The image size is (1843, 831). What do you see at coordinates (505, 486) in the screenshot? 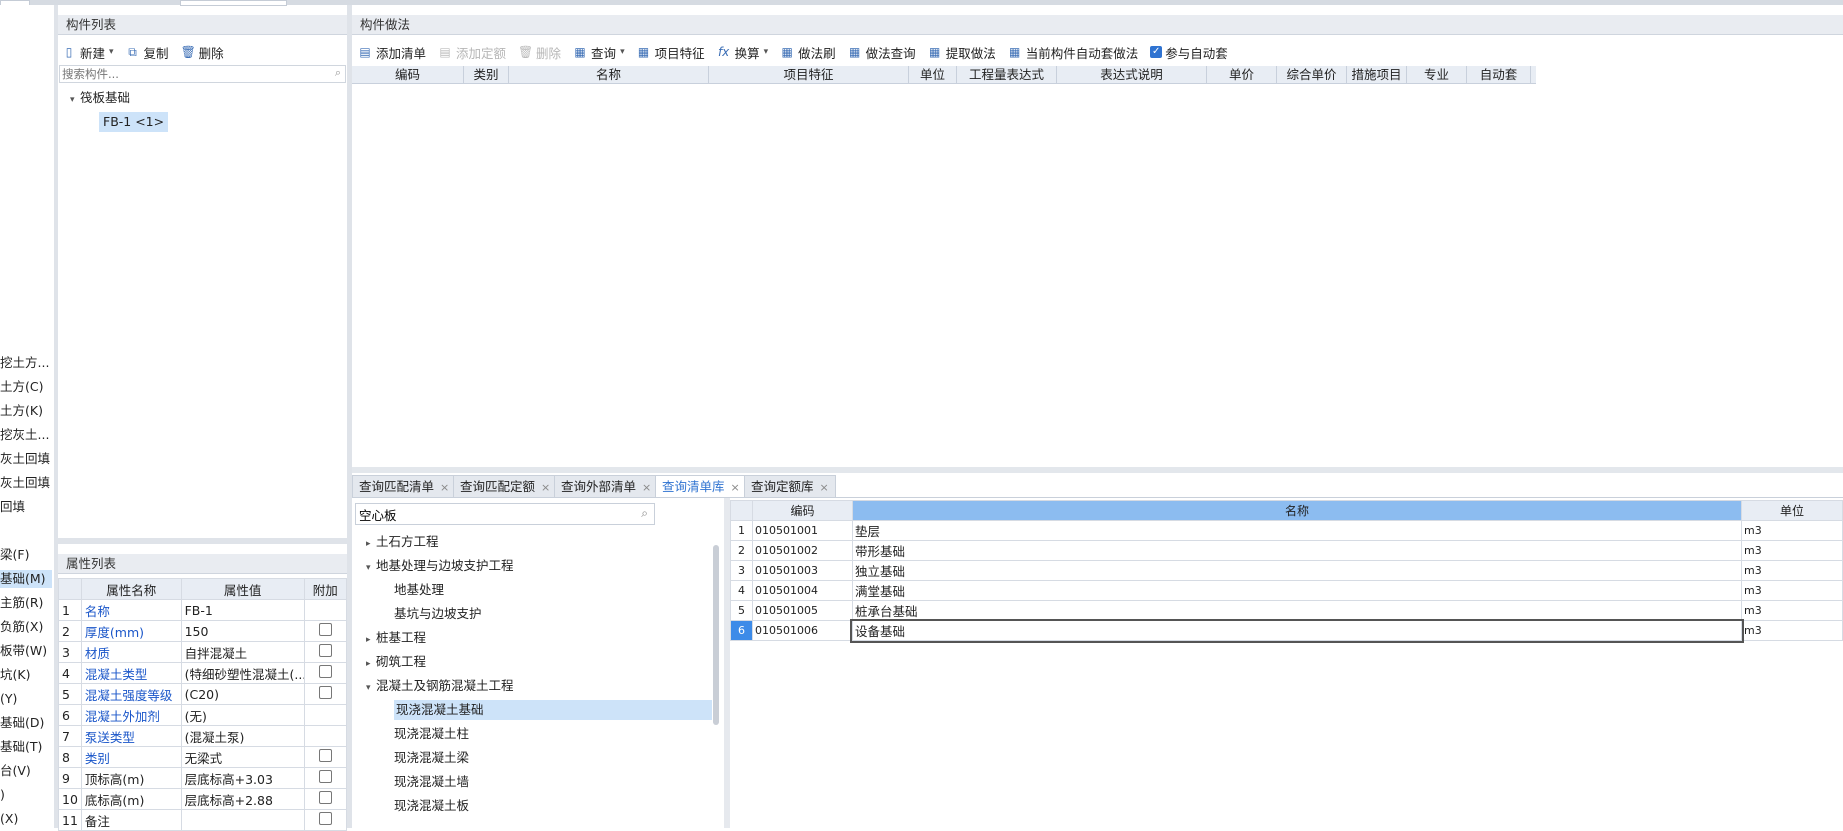
I see `bottom-tab: 查询匹配定额 ×` at bounding box center [505, 486].